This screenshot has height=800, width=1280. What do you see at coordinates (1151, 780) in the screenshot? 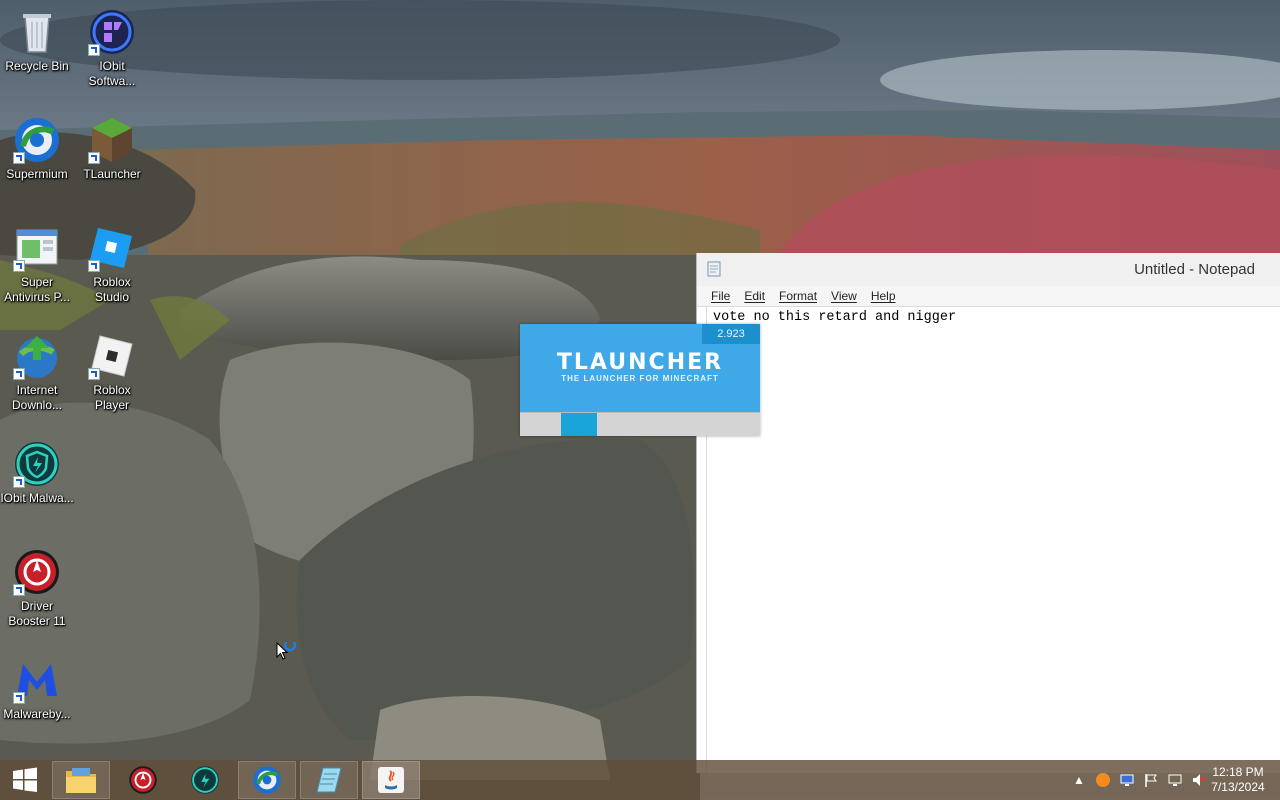
I see `action-center-flag-icon` at bounding box center [1151, 780].